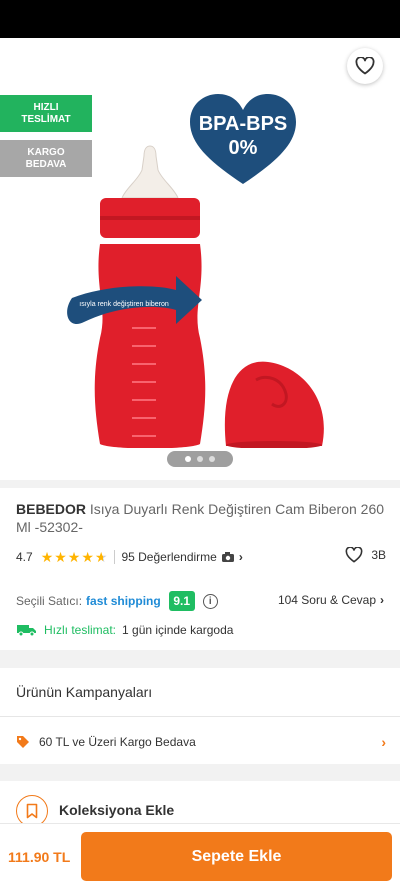 The image size is (400, 888). I want to click on bpa-text: BPA-BPS, so click(243, 124).